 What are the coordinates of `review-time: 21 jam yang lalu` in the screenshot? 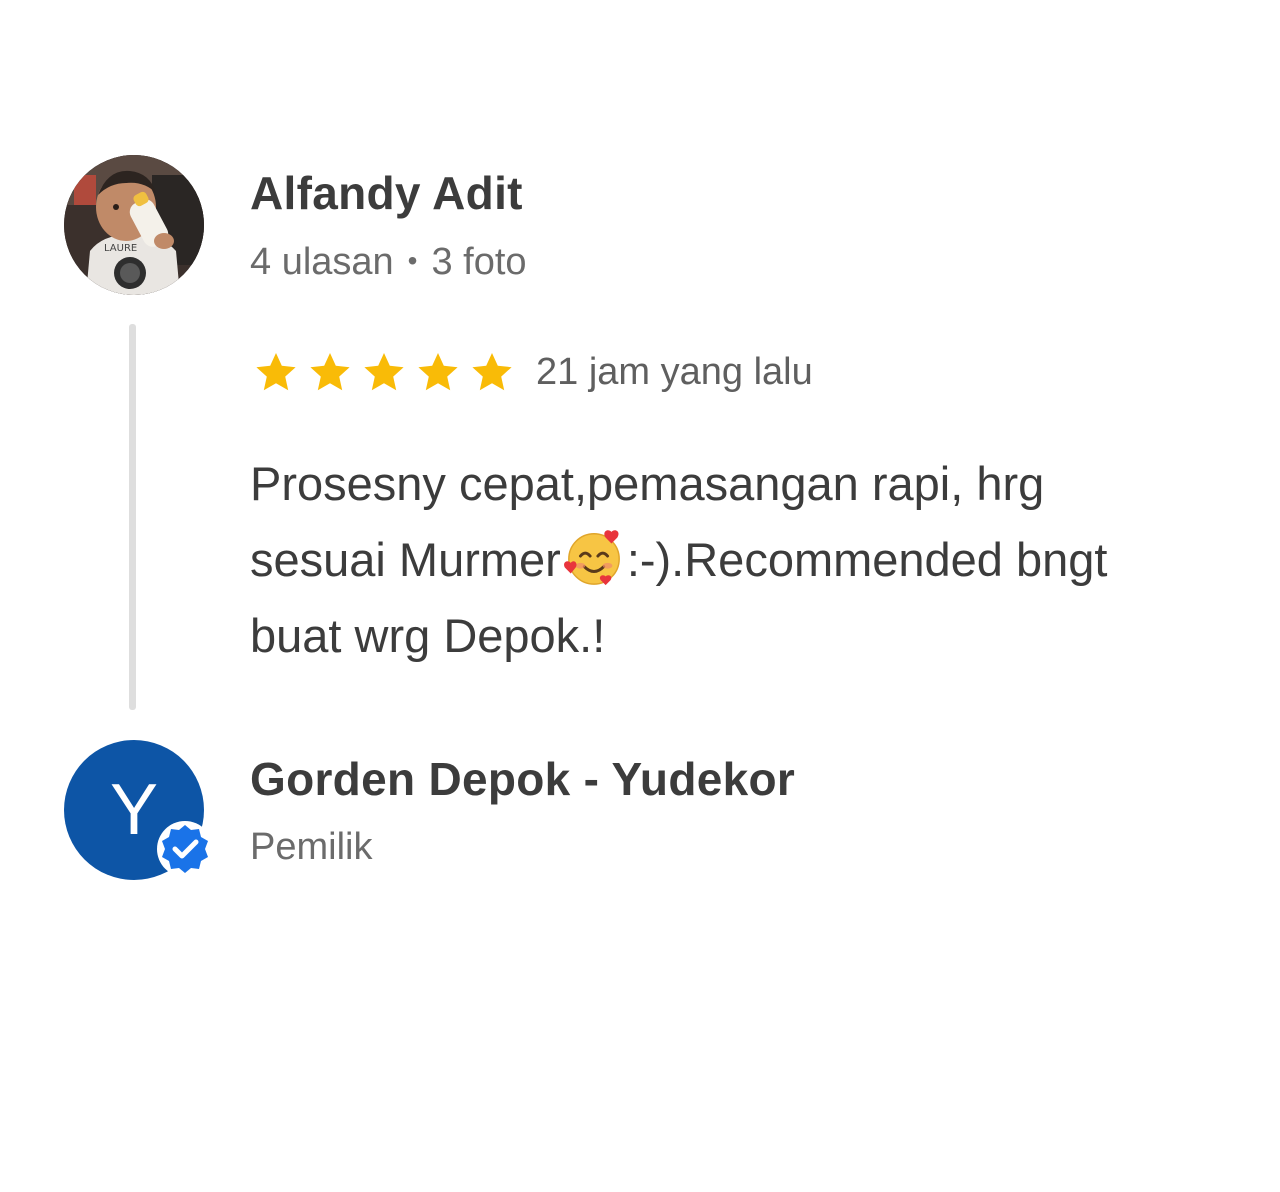 It's located at (674, 371).